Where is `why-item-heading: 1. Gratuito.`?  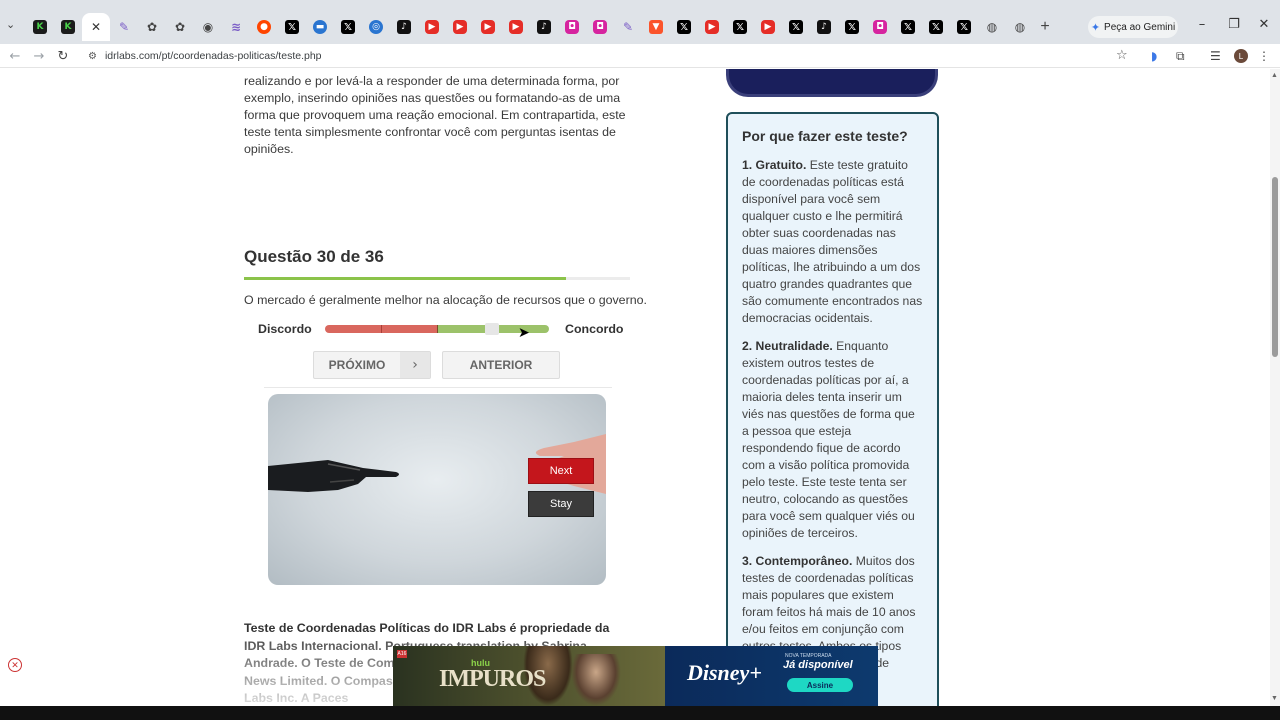
why-item-heading: 1. Gratuito. is located at coordinates (774, 165).